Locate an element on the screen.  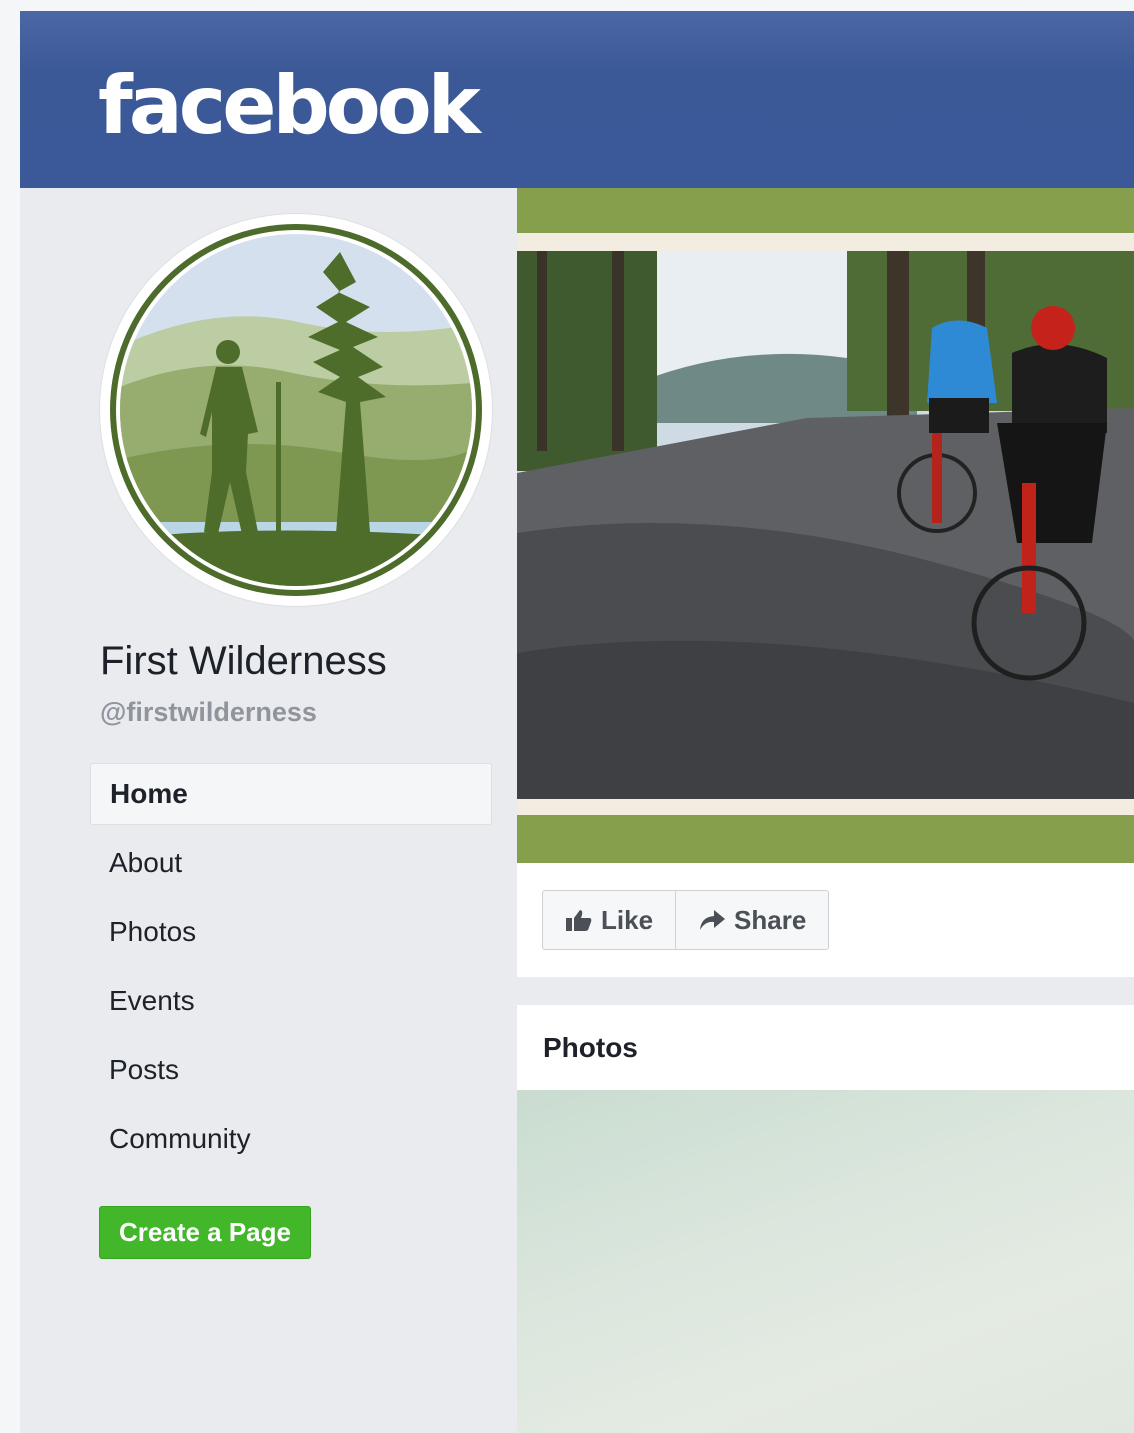
create-page-button: Create a Page is located at coordinates (205, 1232).